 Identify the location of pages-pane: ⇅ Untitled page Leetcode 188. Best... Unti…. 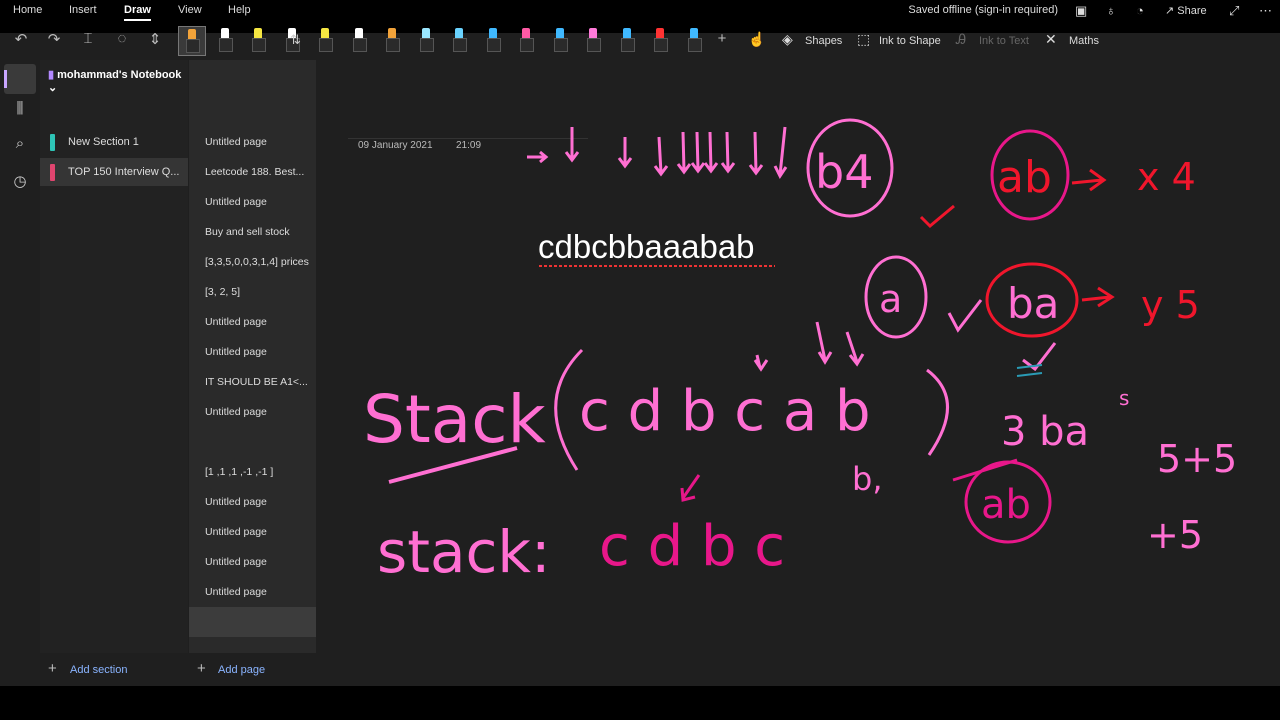
(252, 354).